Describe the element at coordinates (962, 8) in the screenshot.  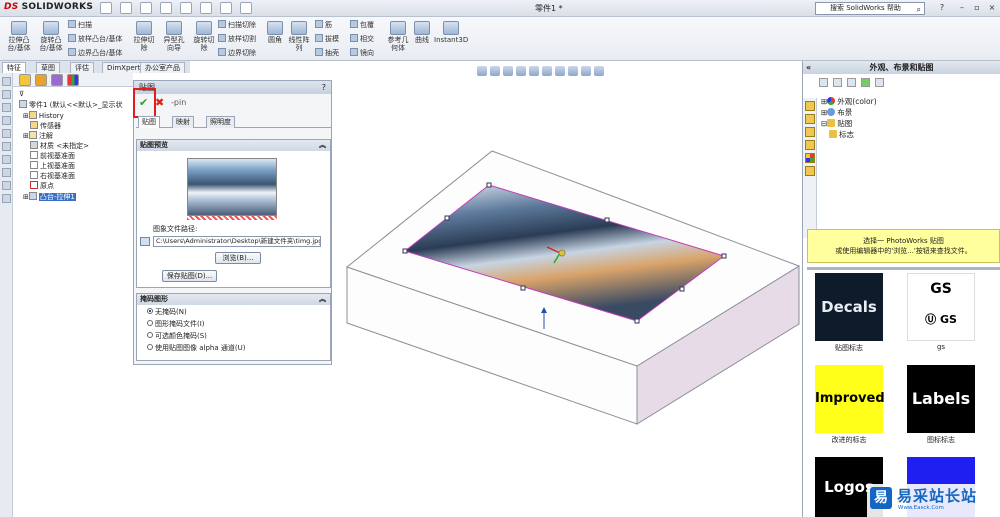
I see `minimize-button: –` at that location.